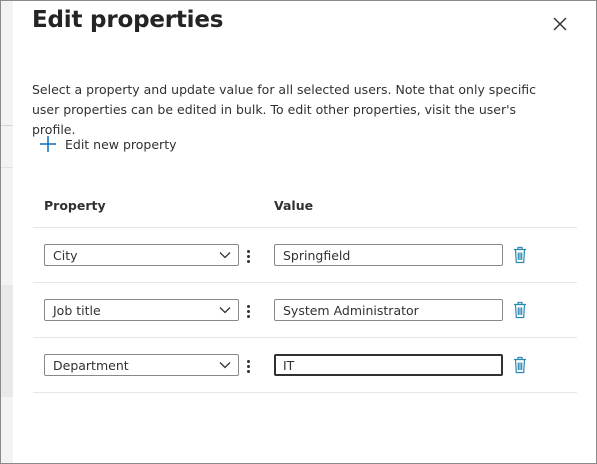  Describe the element at coordinates (121, 144) in the screenshot. I see `edit-new-property-label: Edit new property` at that location.